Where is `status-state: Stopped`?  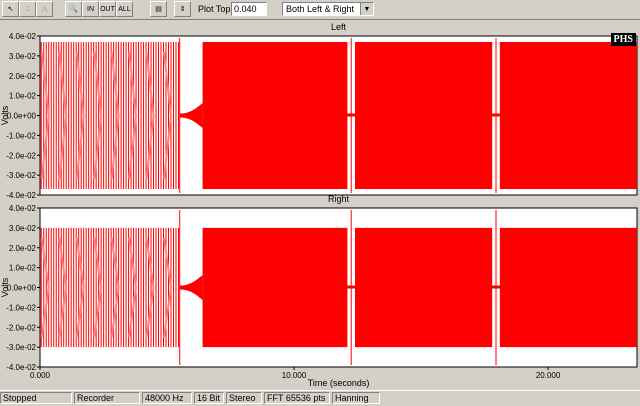 status-state: Stopped is located at coordinates (36, 398).